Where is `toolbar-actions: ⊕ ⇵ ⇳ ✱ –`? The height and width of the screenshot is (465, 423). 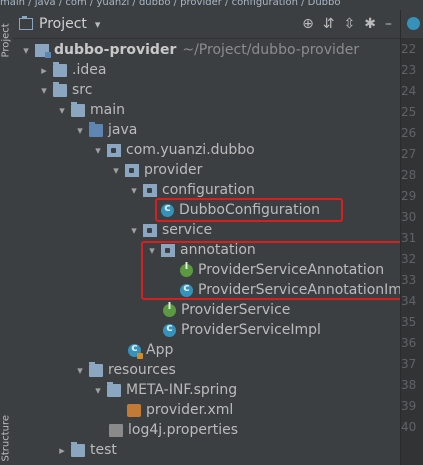 toolbar-actions: ⊕ ⇵ ⇳ ✱ – is located at coordinates (347, 24).